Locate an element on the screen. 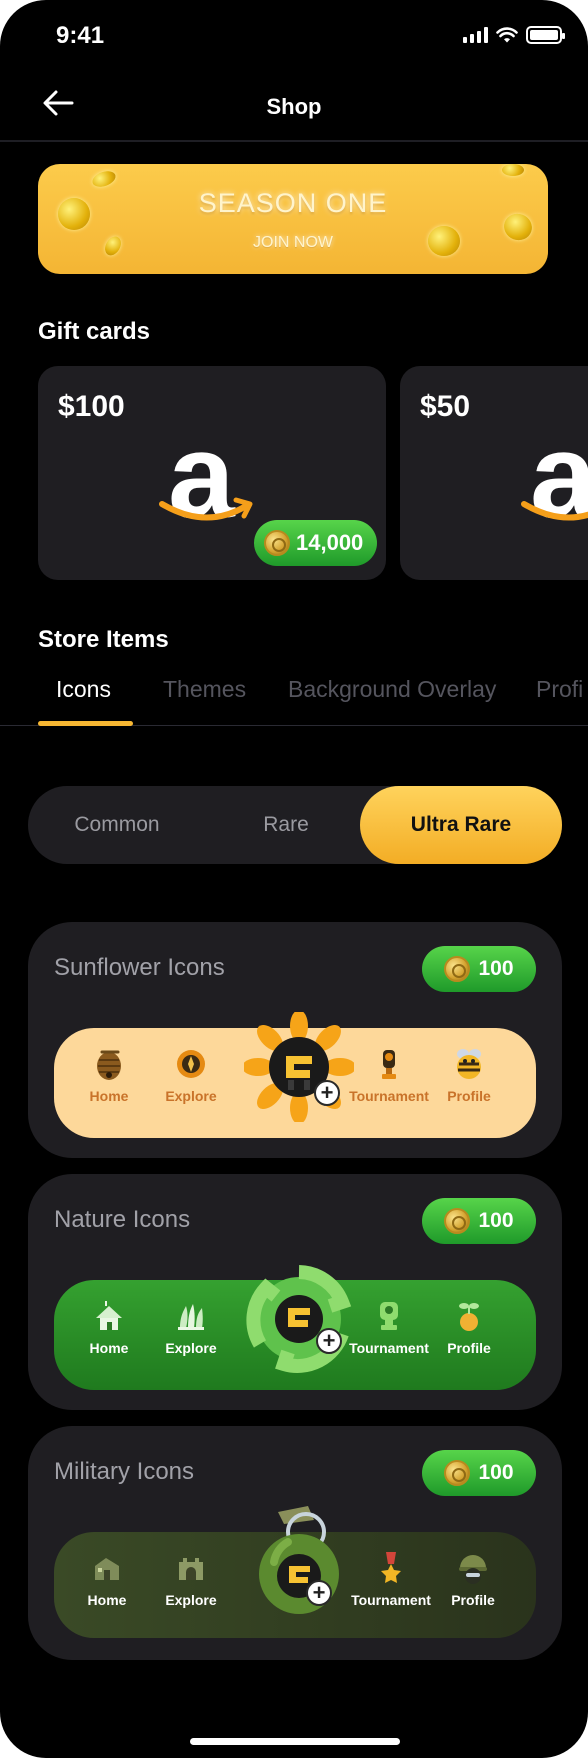 This screenshot has width=588, height=1758. leaf-trophy-icon is located at coordinates (389, 1316).